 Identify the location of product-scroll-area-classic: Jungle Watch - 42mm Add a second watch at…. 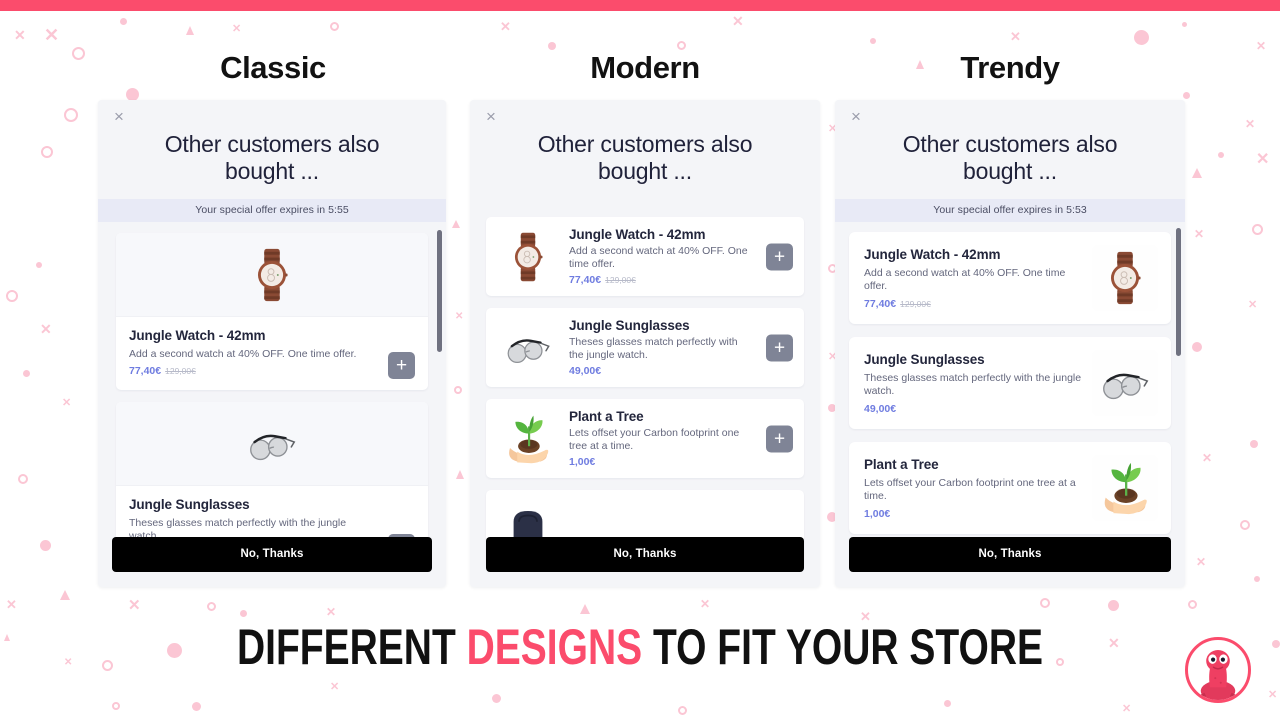
(272, 389).